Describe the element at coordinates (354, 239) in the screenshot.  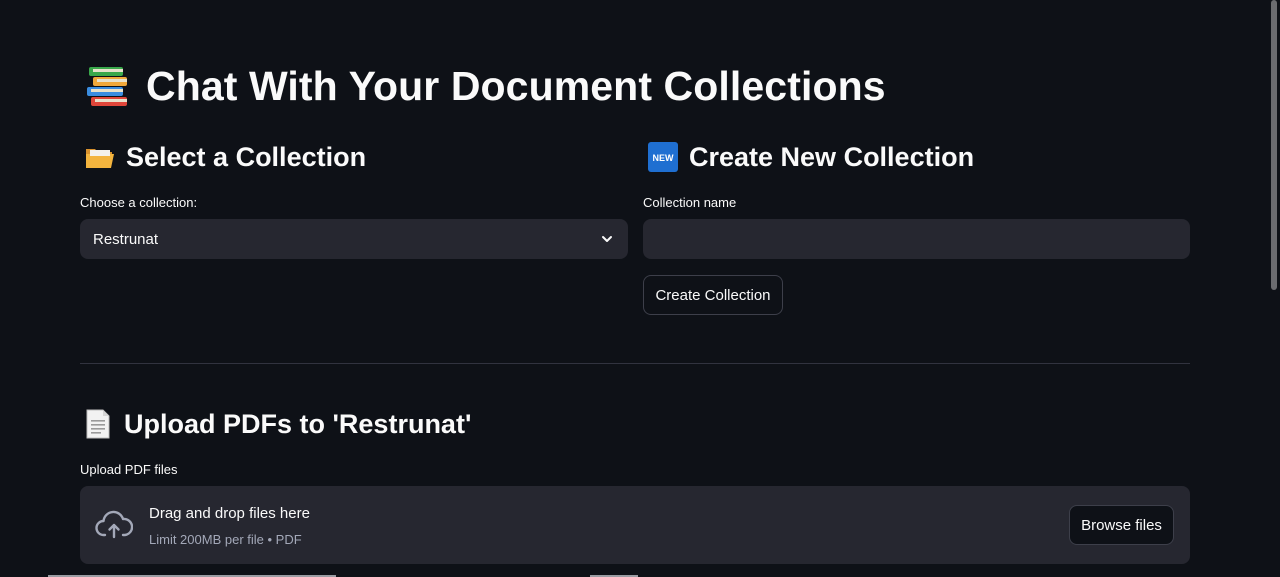
I see `collection-select: Restrunat` at that location.